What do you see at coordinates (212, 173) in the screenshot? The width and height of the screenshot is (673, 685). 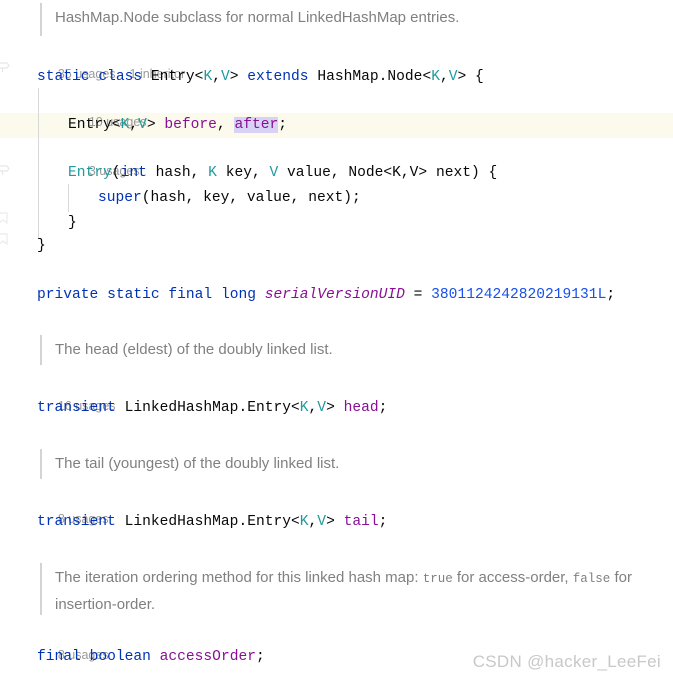 I see `param-type-k: K` at bounding box center [212, 173].